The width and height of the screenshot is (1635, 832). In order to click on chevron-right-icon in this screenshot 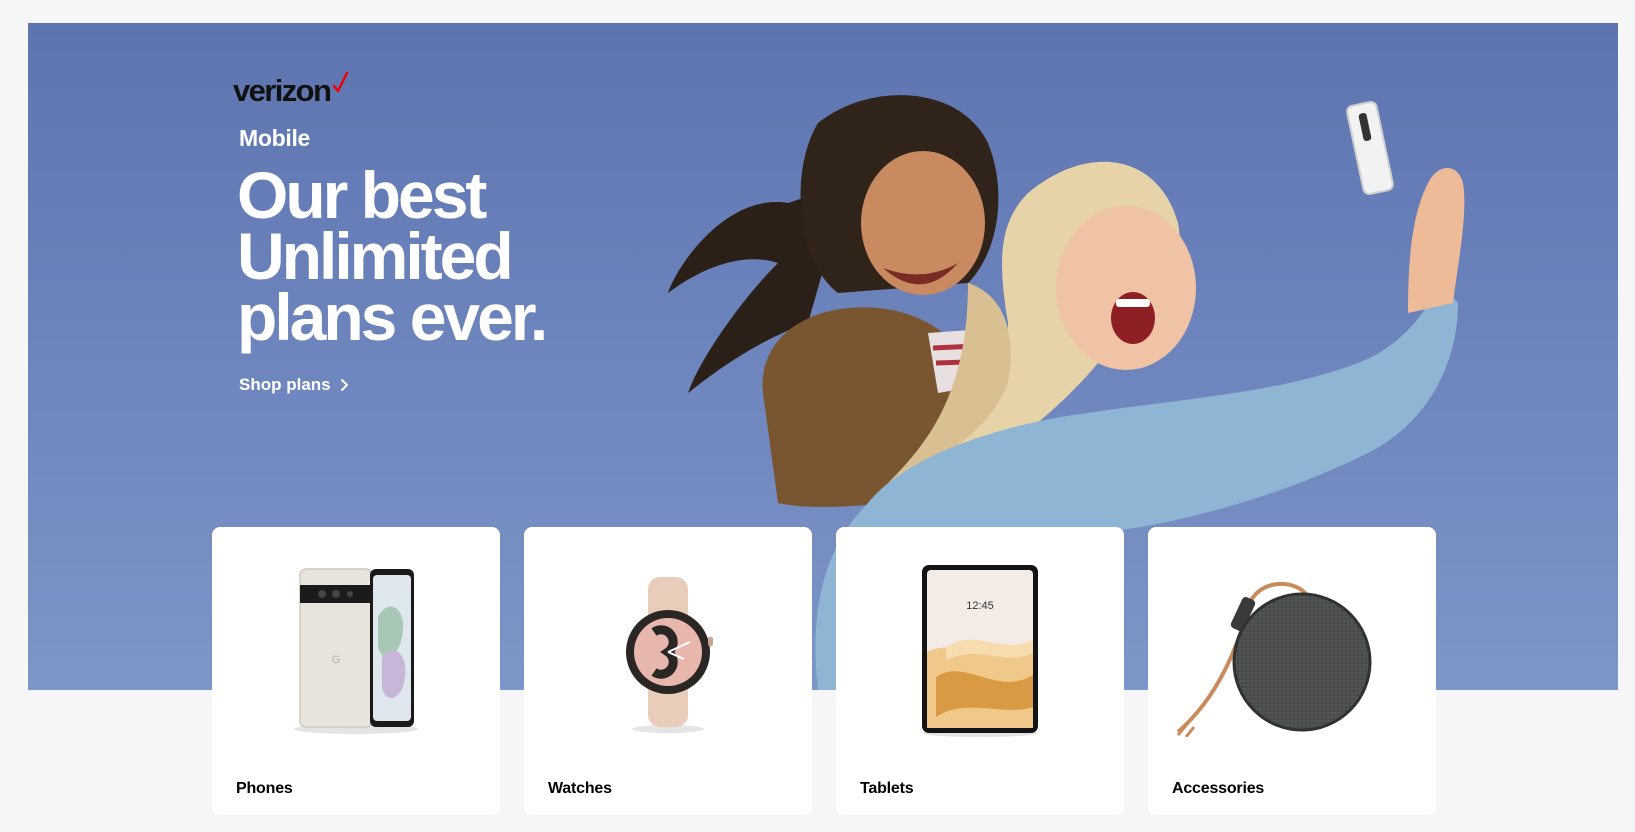, I will do `click(344, 385)`.